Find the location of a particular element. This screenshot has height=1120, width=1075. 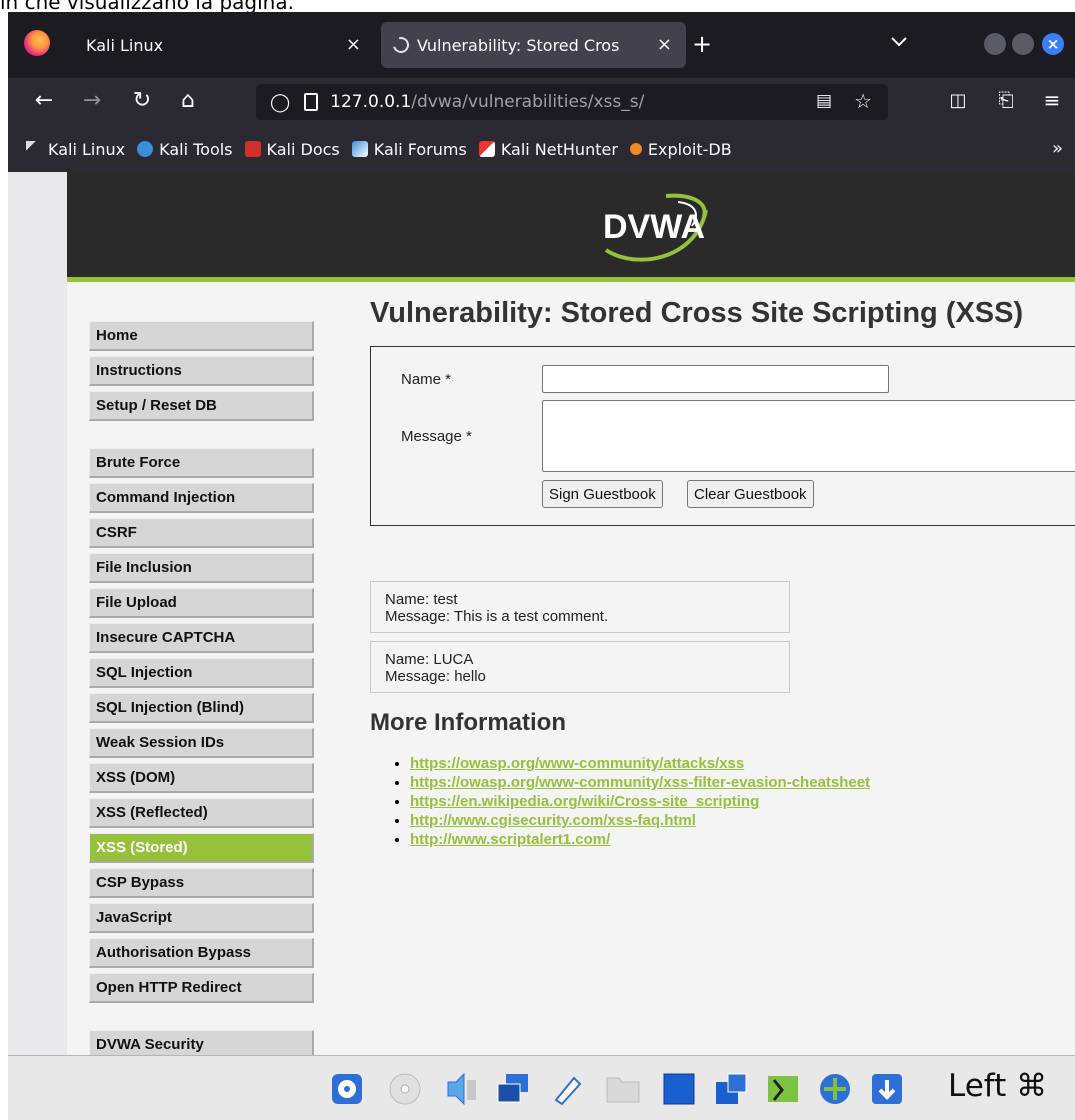

screen-capture-icon is located at coordinates (731, 1089).